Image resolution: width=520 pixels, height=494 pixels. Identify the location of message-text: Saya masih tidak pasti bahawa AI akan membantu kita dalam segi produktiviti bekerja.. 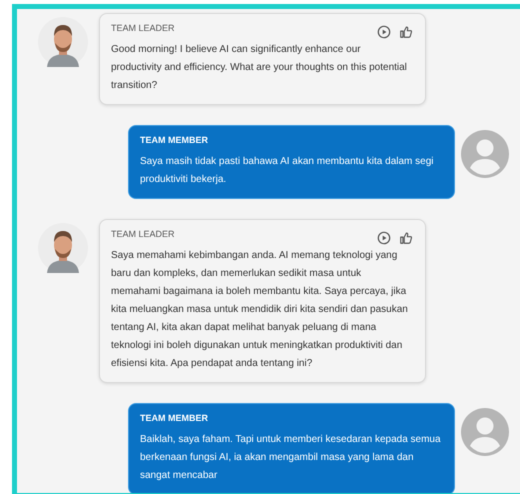
(287, 171).